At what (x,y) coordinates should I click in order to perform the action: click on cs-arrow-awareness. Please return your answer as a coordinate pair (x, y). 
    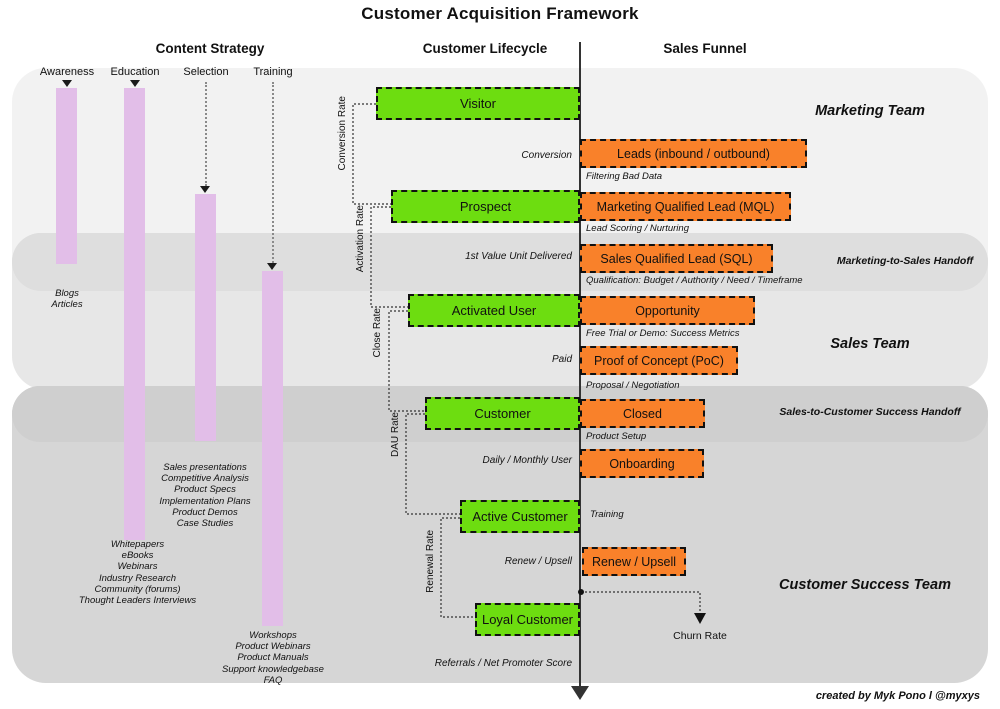
    Looking at the image, I should click on (67, 83).